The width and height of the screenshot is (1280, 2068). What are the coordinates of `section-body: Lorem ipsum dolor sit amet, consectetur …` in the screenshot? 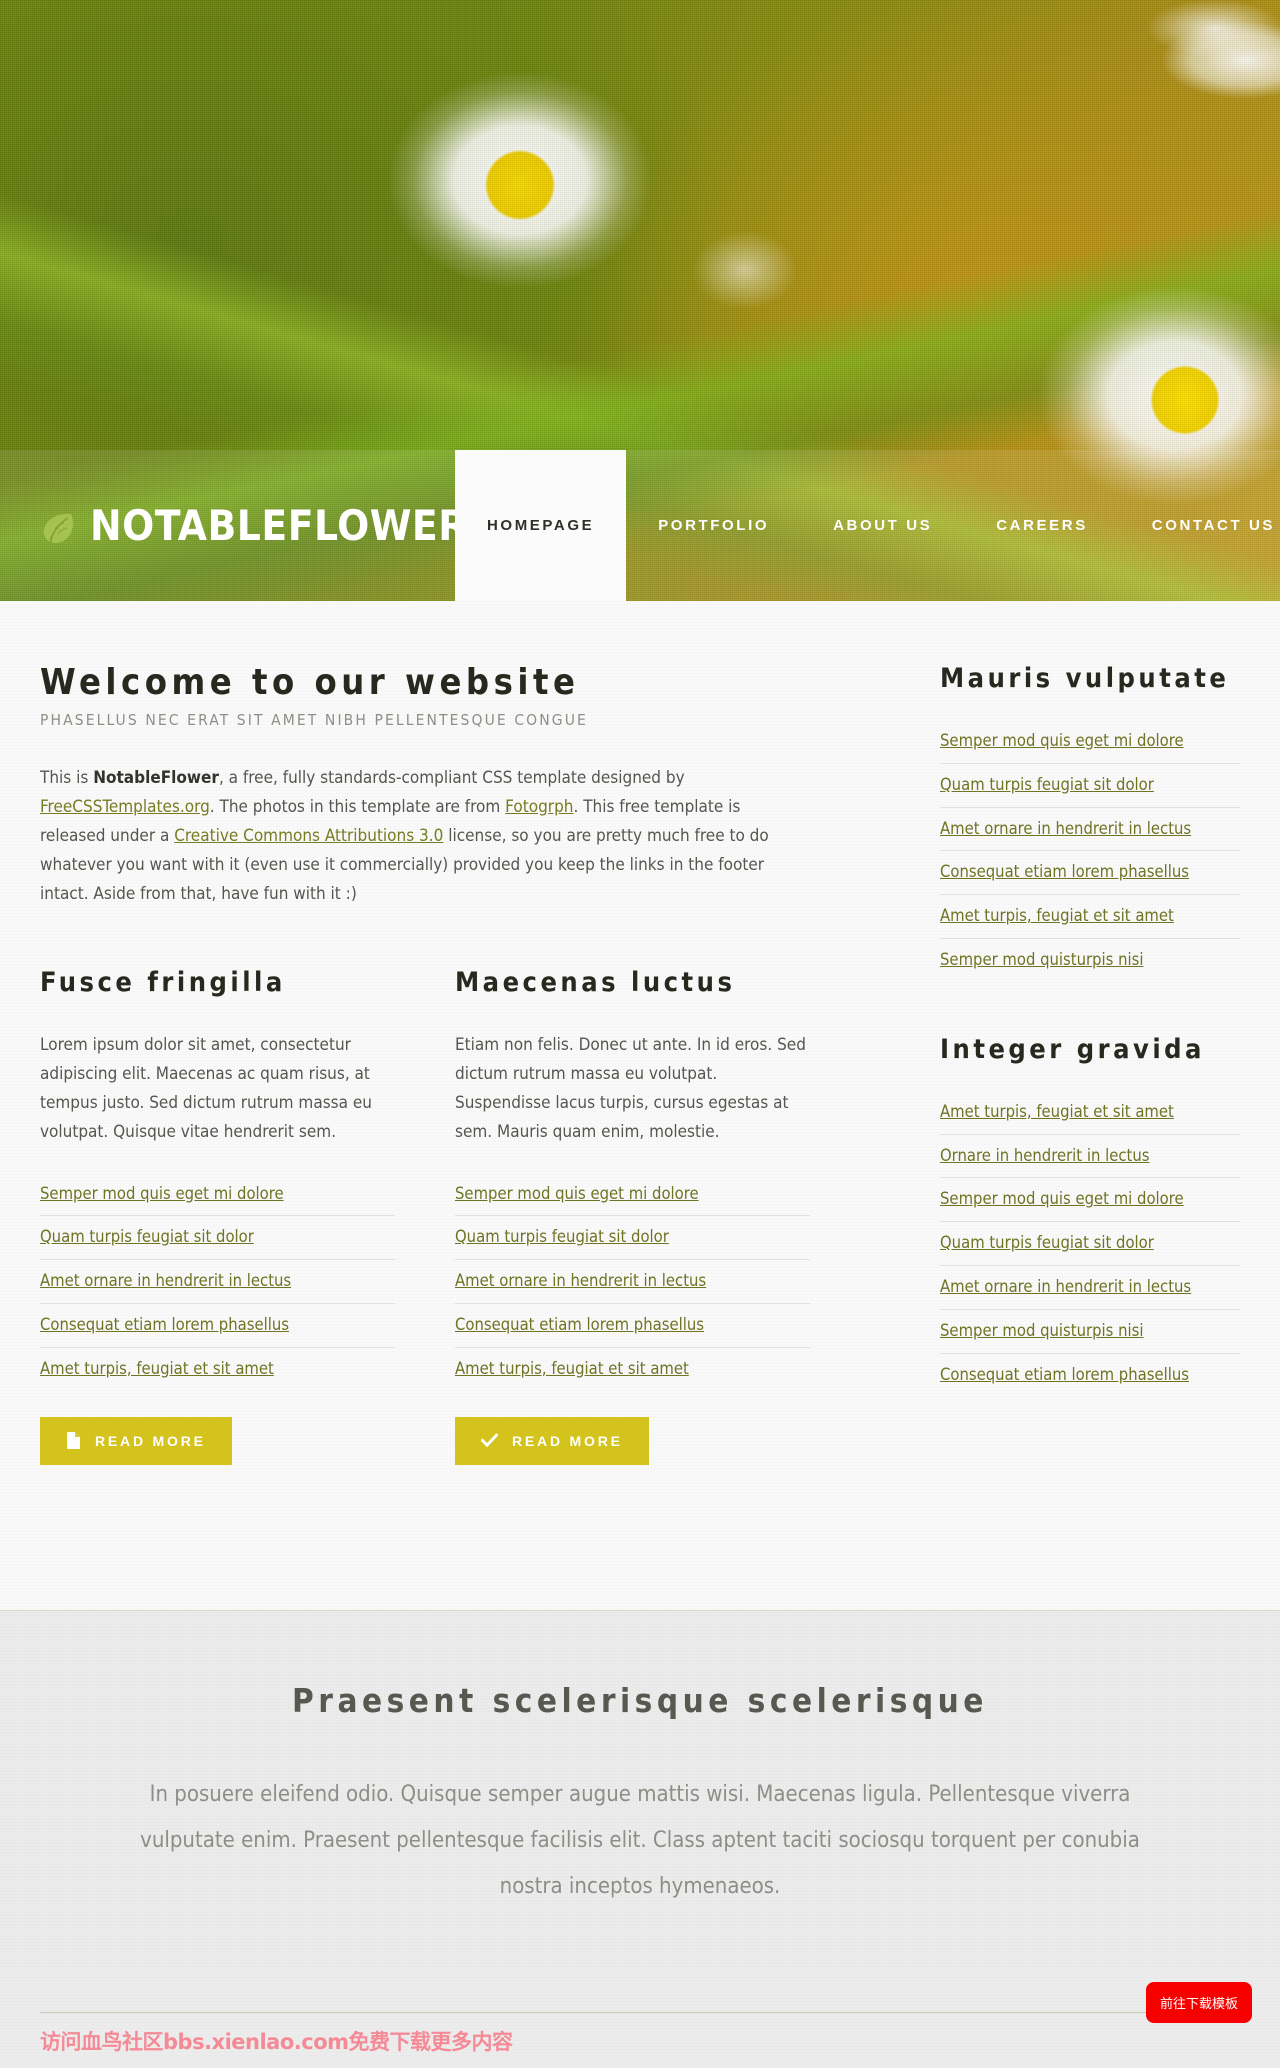 It's located at (206, 1088).